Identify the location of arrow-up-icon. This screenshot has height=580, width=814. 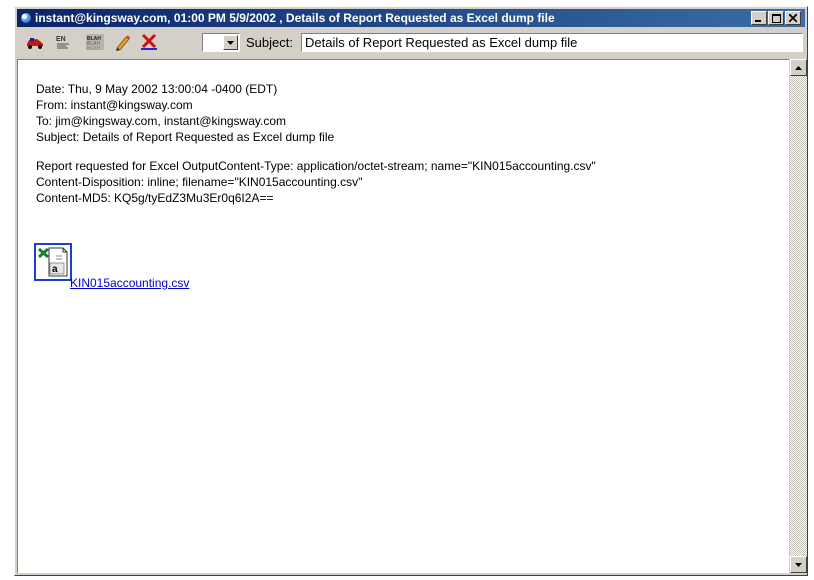
(798, 67).